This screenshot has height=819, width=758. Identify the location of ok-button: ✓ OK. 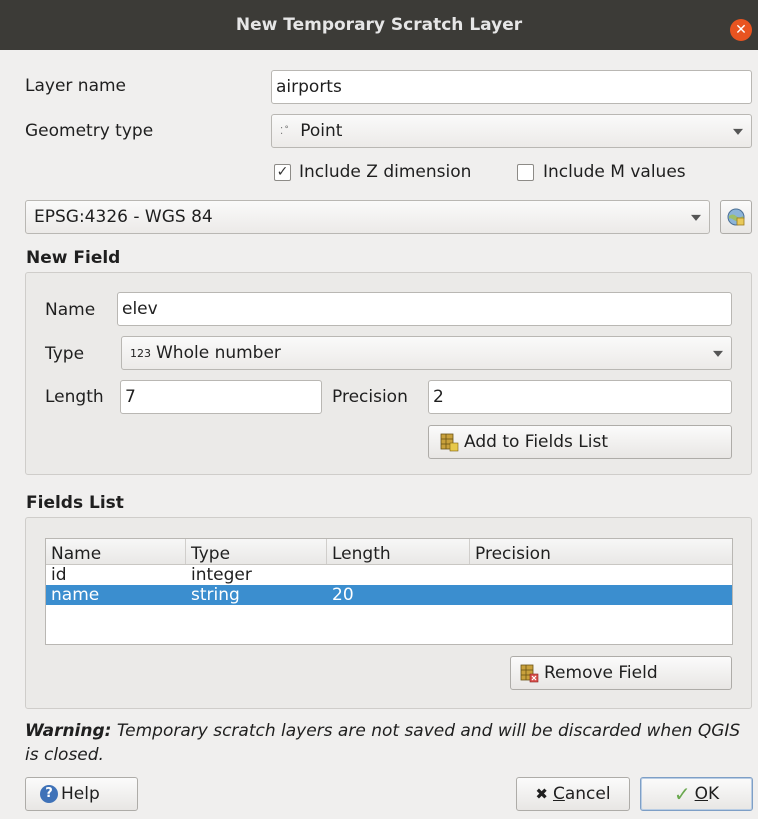
(696, 794).